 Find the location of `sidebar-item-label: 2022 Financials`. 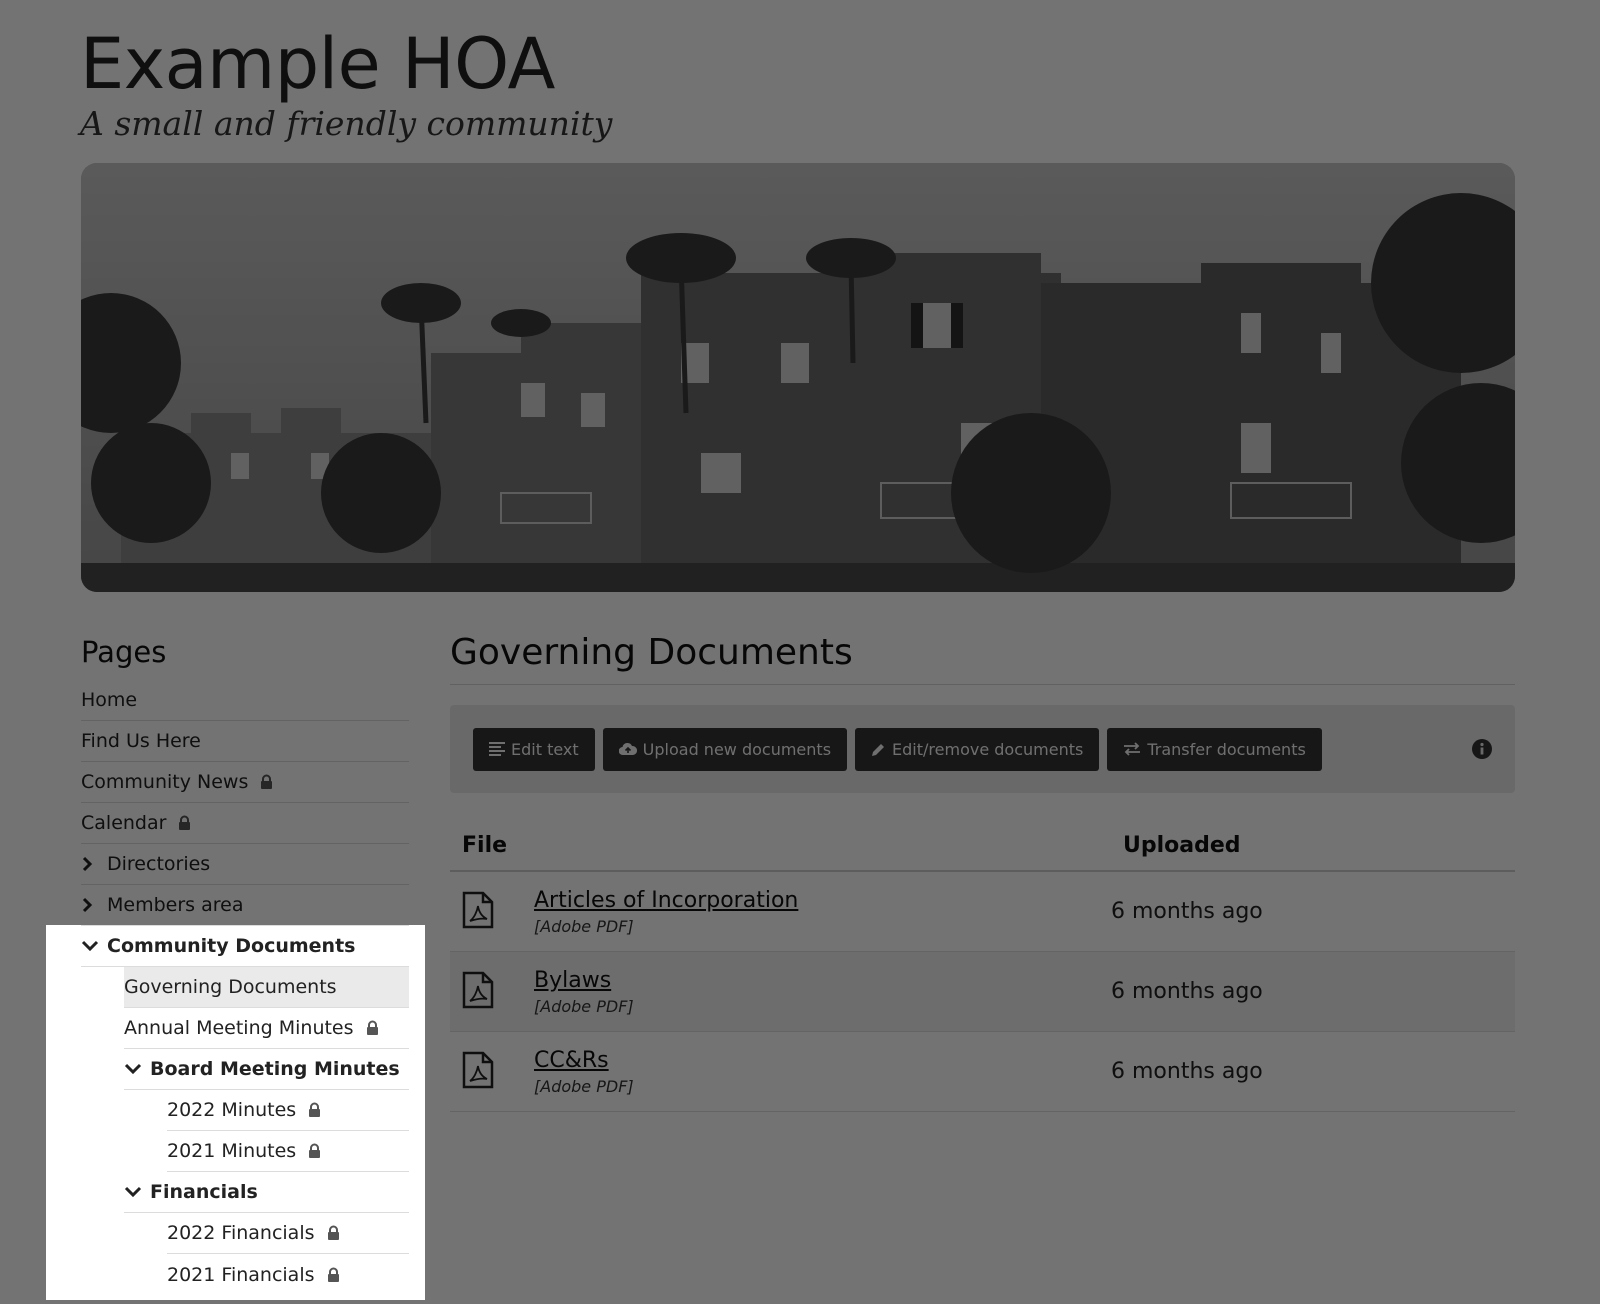

sidebar-item-label: 2022 Financials is located at coordinates (241, 1233).